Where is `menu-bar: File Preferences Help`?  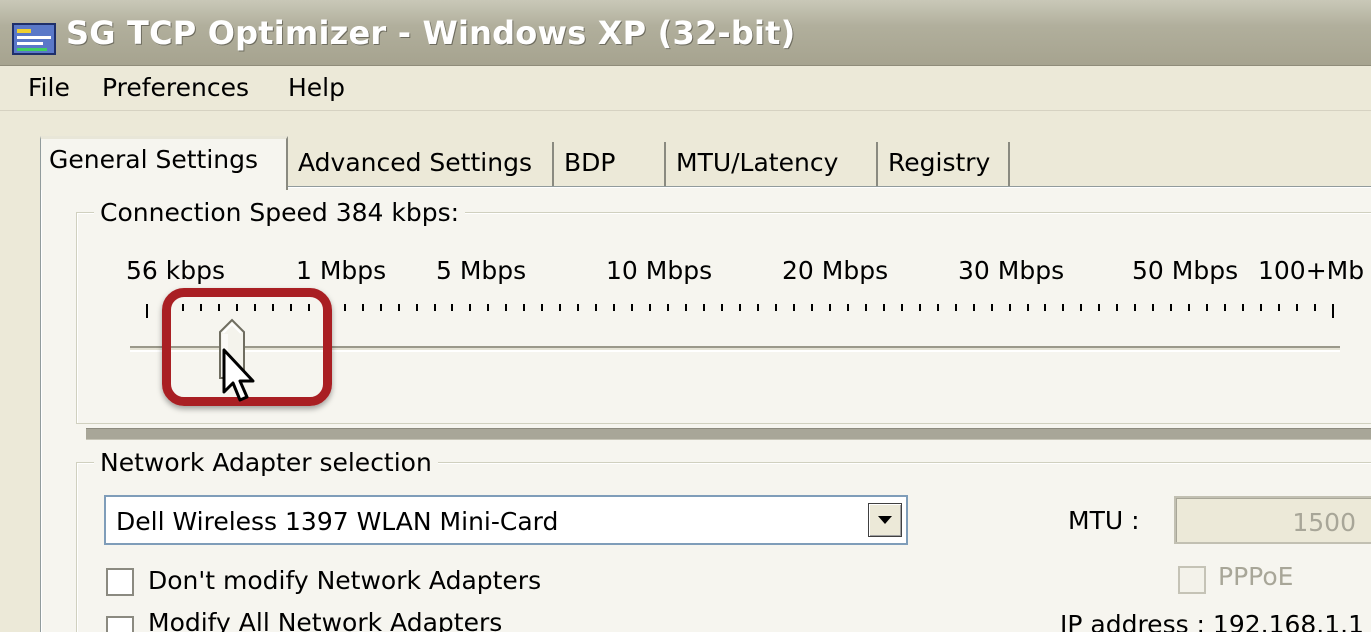 menu-bar: File Preferences Help is located at coordinates (685, 89).